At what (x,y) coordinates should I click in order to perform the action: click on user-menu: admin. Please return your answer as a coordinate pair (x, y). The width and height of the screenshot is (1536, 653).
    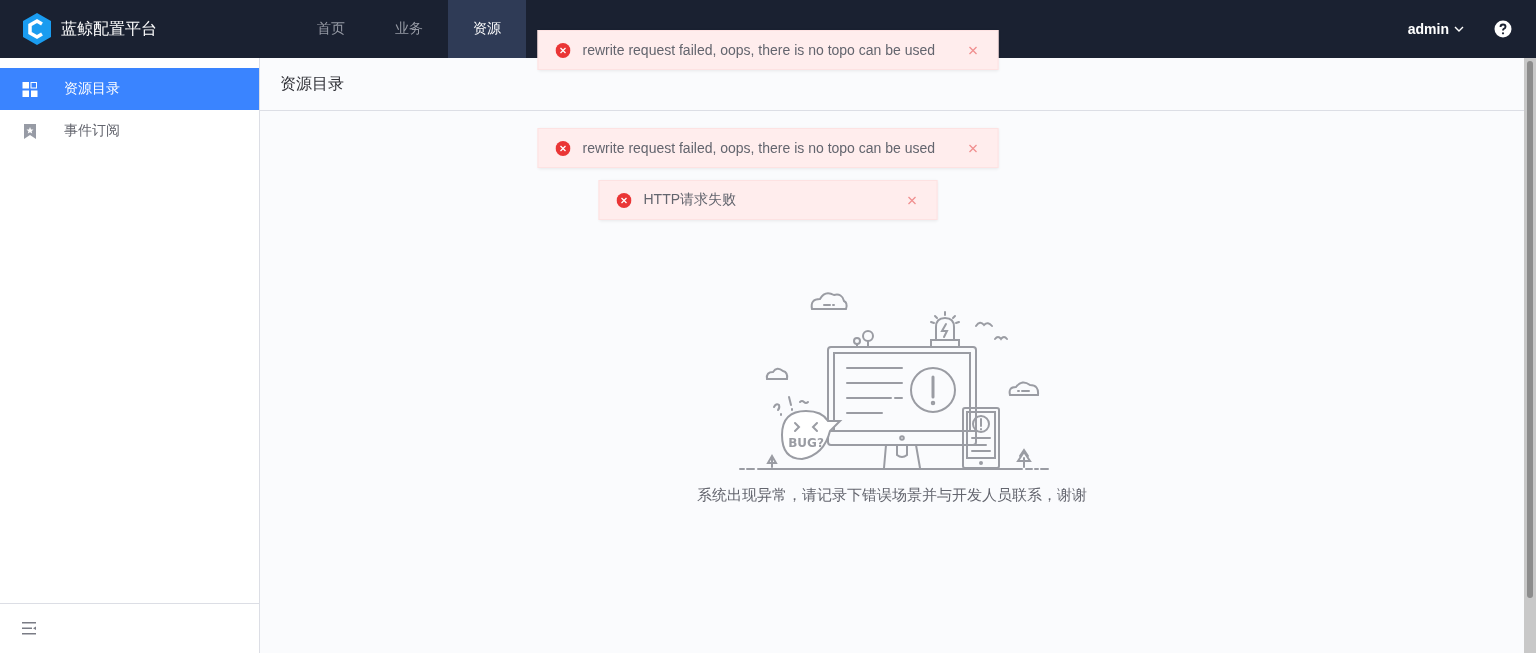
    Looking at the image, I should click on (1435, 29).